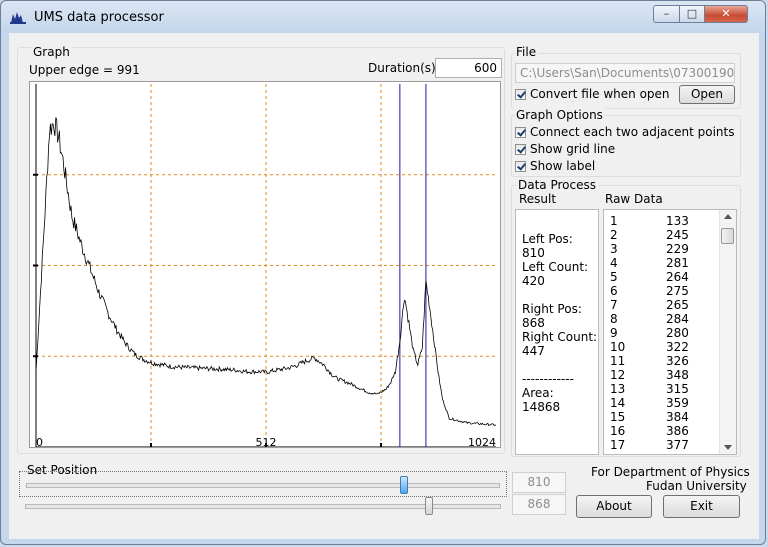 This screenshot has height=547, width=768. I want to click on raw-data-count: 264, so click(677, 277).